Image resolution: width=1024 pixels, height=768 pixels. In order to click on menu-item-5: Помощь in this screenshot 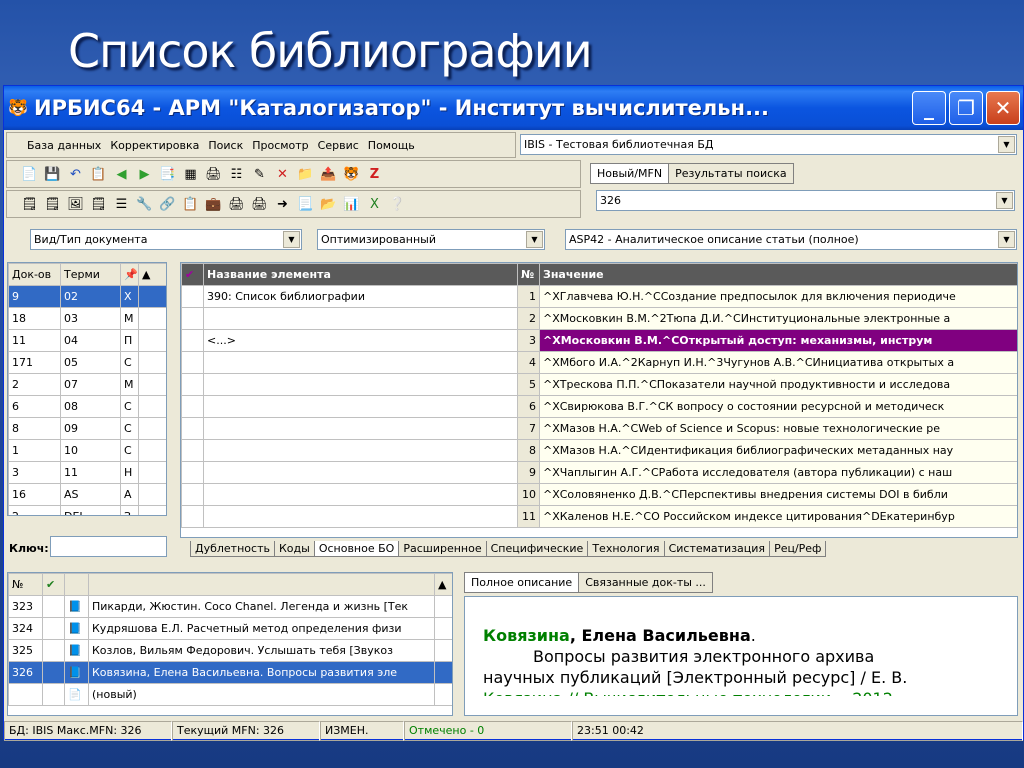, I will do `click(391, 145)`.